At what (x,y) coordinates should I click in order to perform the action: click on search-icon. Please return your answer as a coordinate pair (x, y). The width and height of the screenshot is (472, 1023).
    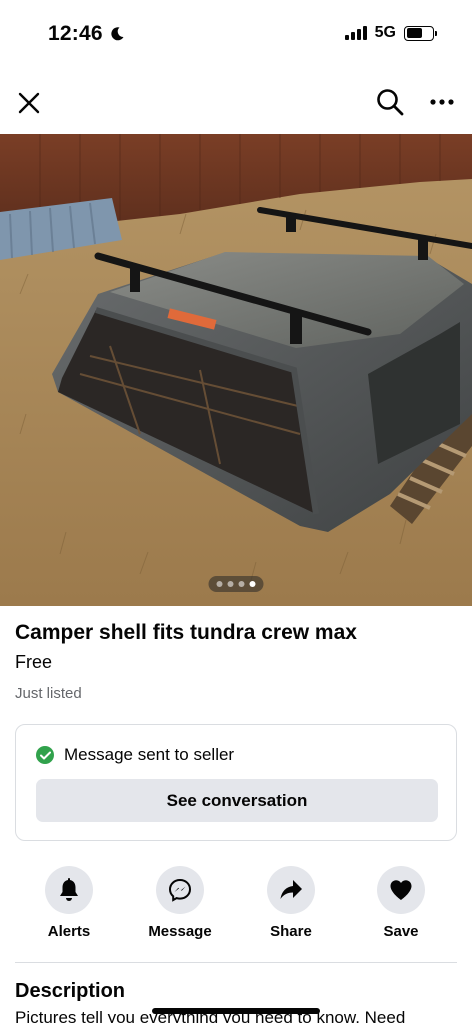
    Looking at the image, I should click on (390, 102).